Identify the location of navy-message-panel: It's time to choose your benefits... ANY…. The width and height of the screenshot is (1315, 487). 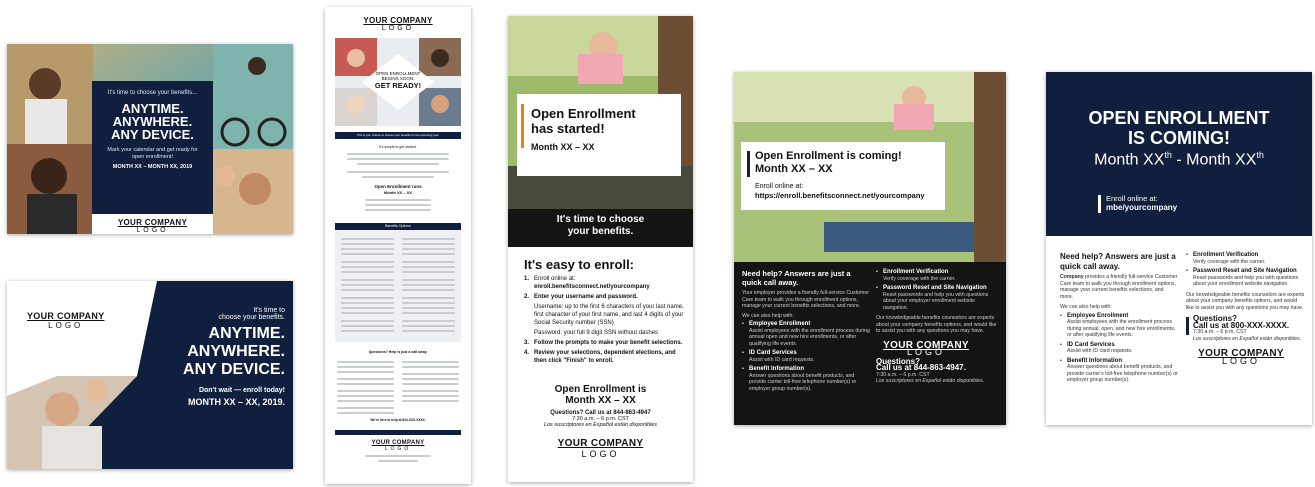
(152, 157).